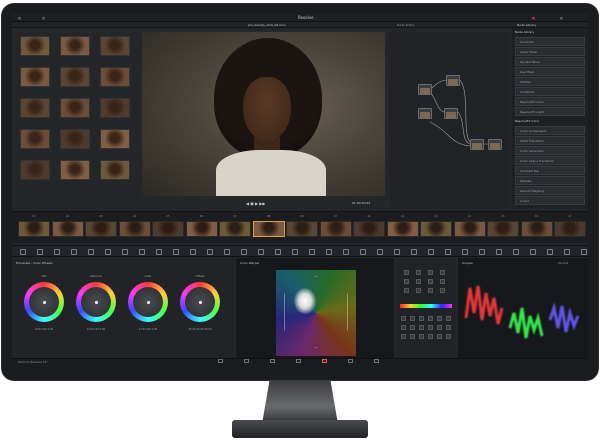 This screenshot has width=600, height=444. Describe the element at coordinates (550, 91) in the screenshot. I see `library-item: Combiner` at that location.